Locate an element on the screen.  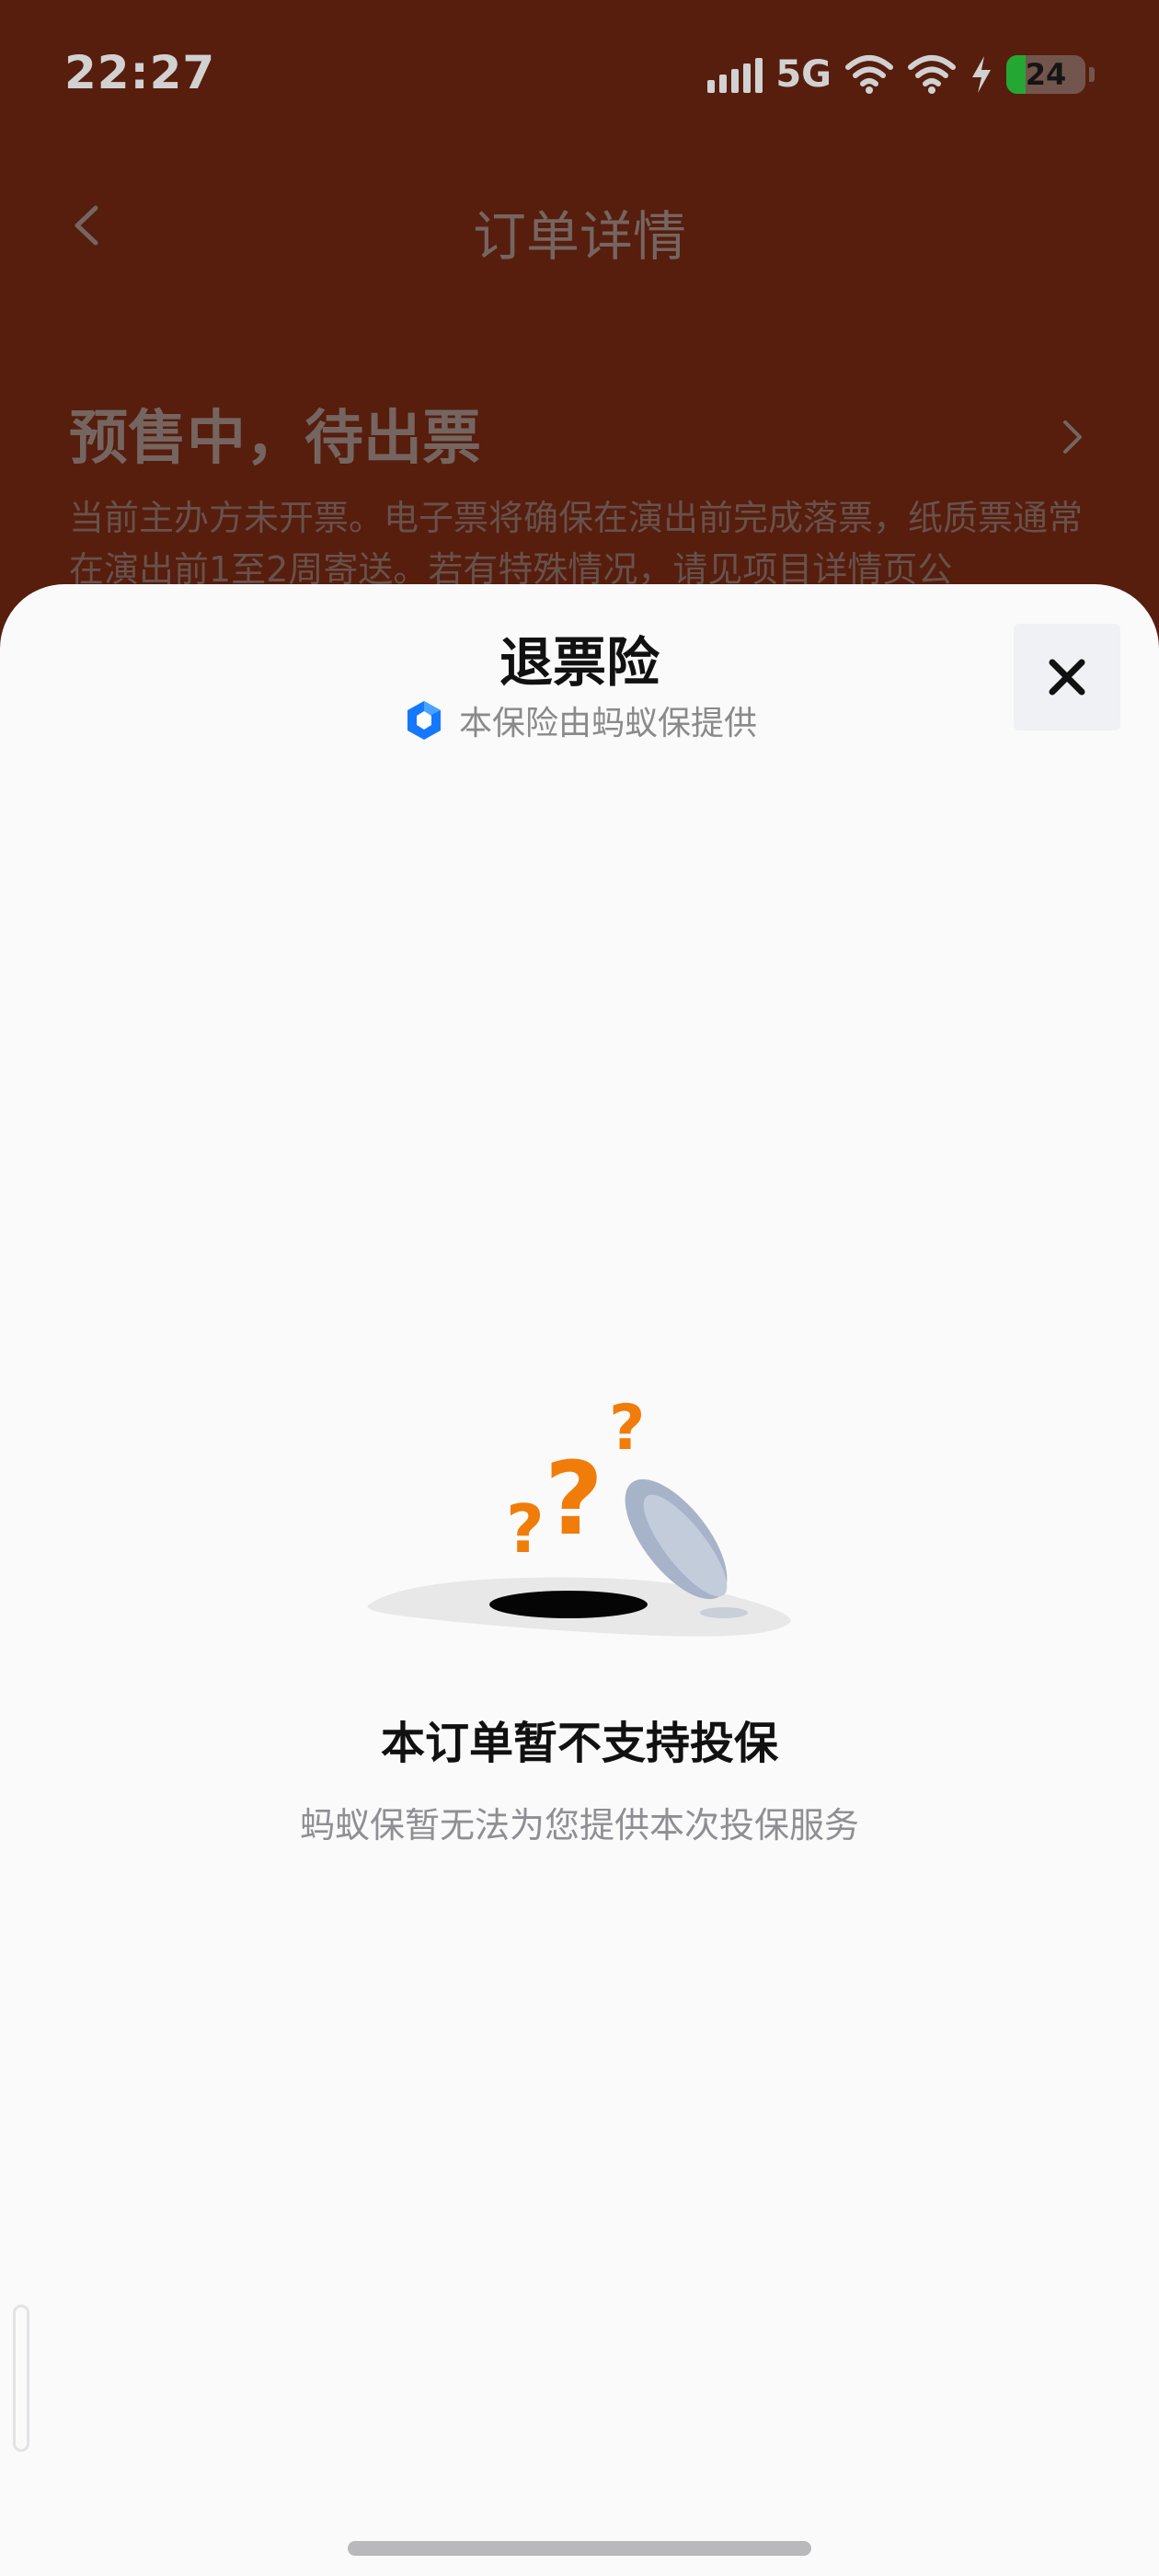
scroll-indicator is located at coordinates (21, 2378).